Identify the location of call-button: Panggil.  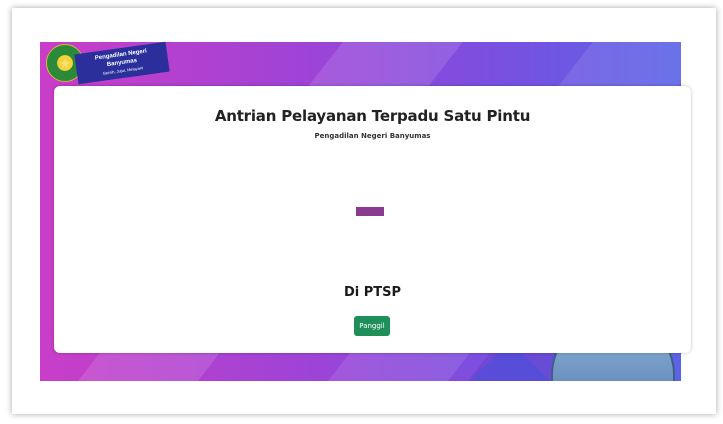
(372, 326).